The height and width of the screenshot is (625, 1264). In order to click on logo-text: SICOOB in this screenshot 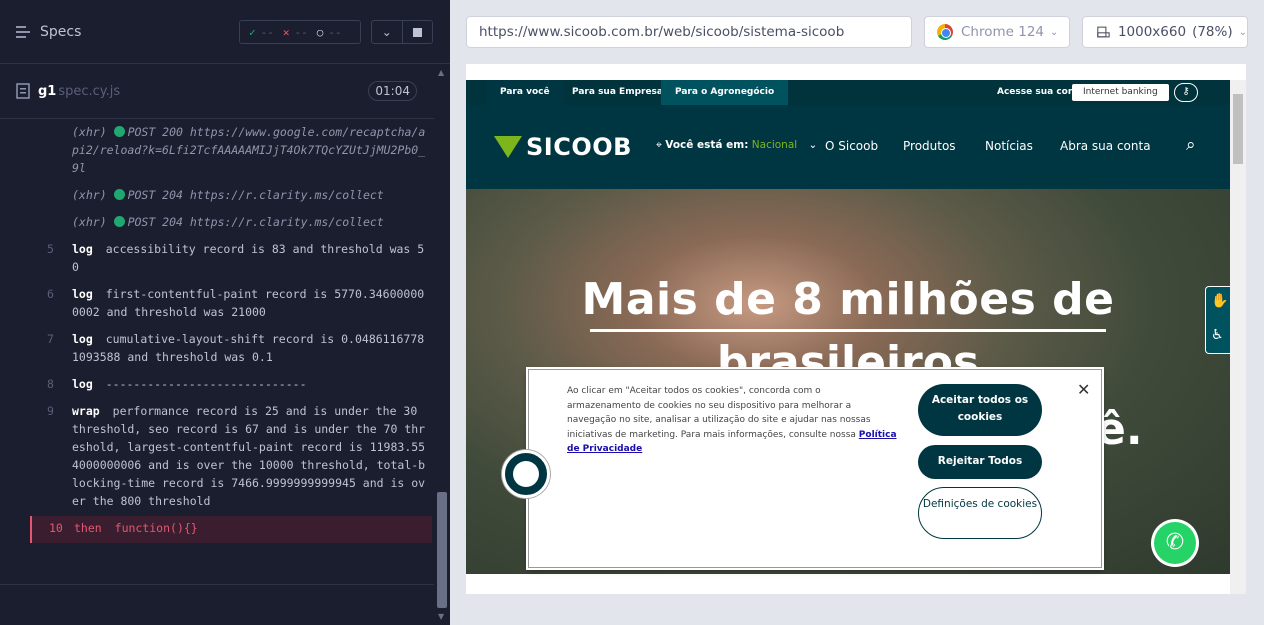, I will do `click(579, 147)`.